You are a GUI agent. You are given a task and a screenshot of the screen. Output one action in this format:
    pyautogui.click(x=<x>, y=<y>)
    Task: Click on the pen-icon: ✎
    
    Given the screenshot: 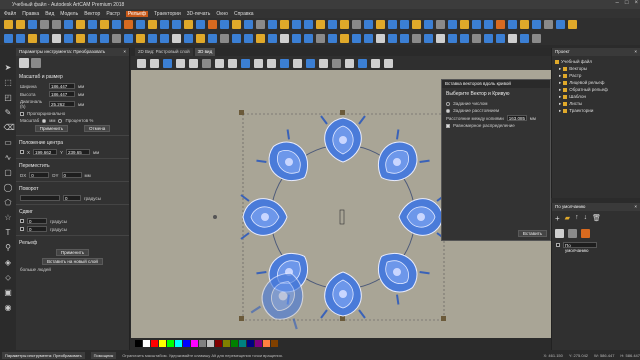 What is the action you would take?
    pyautogui.click(x=8, y=112)
    